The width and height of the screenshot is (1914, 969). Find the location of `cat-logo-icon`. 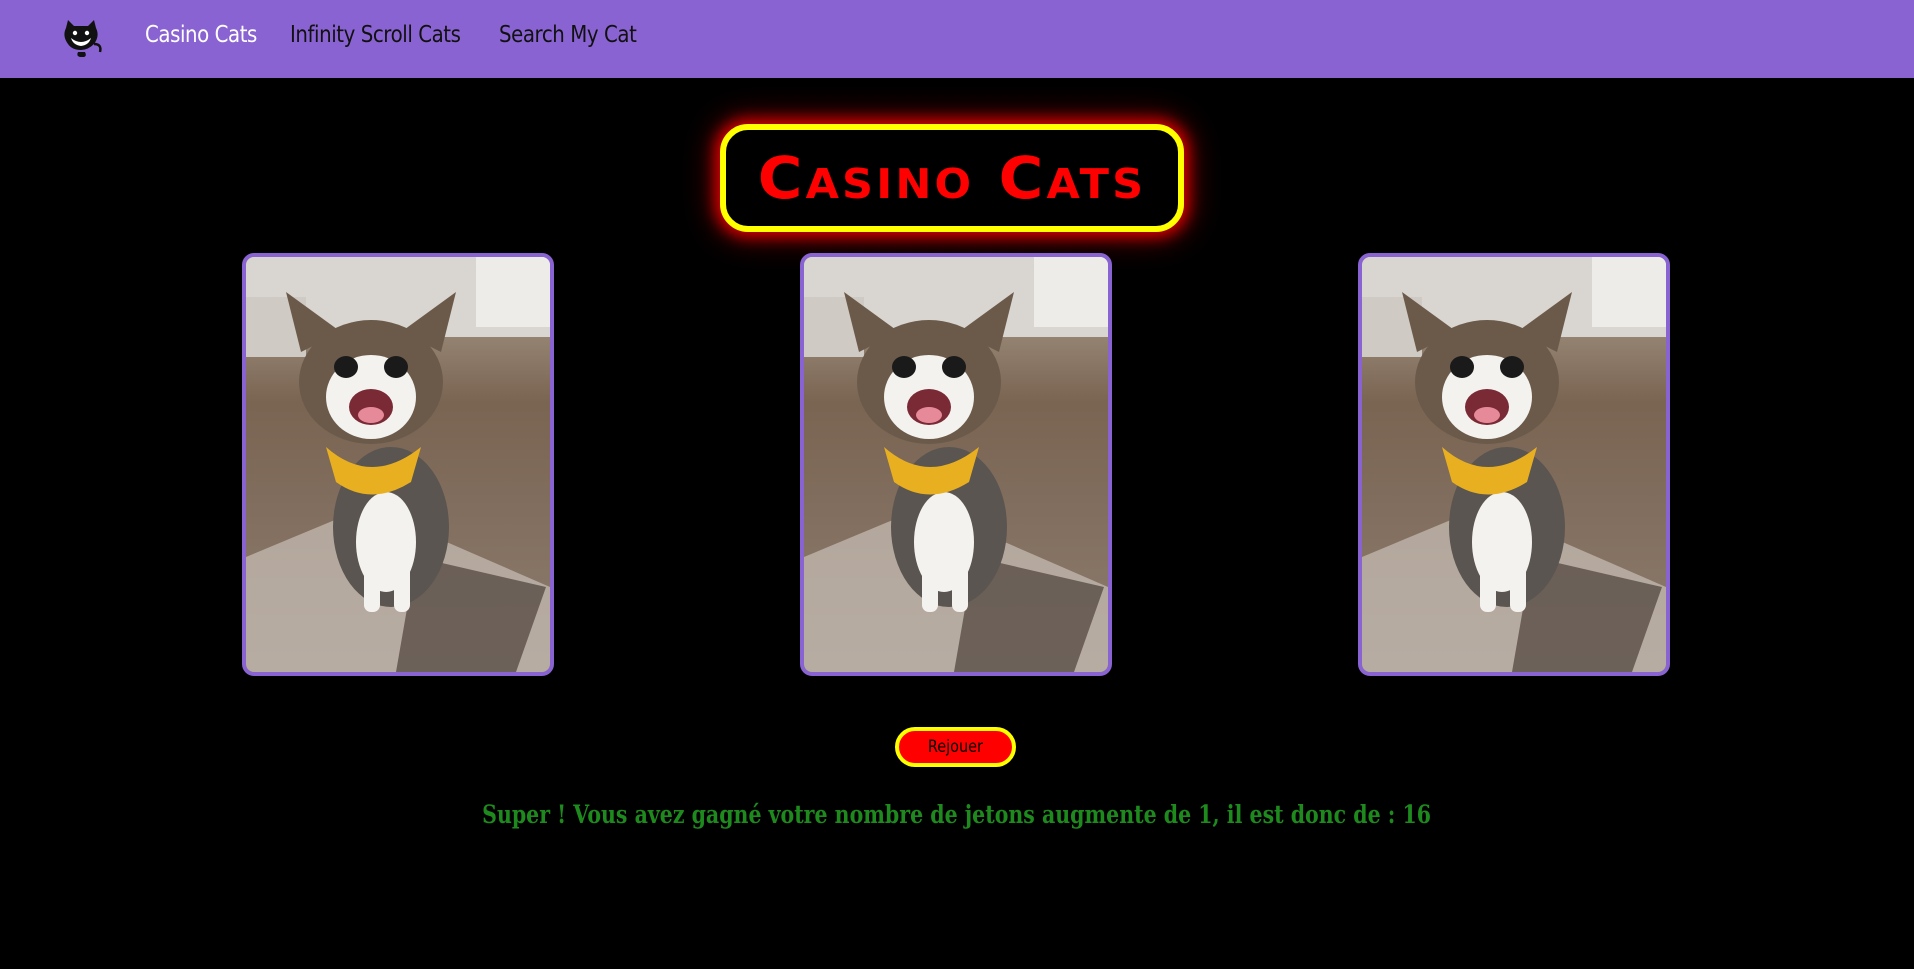

cat-logo-icon is located at coordinates (81, 38).